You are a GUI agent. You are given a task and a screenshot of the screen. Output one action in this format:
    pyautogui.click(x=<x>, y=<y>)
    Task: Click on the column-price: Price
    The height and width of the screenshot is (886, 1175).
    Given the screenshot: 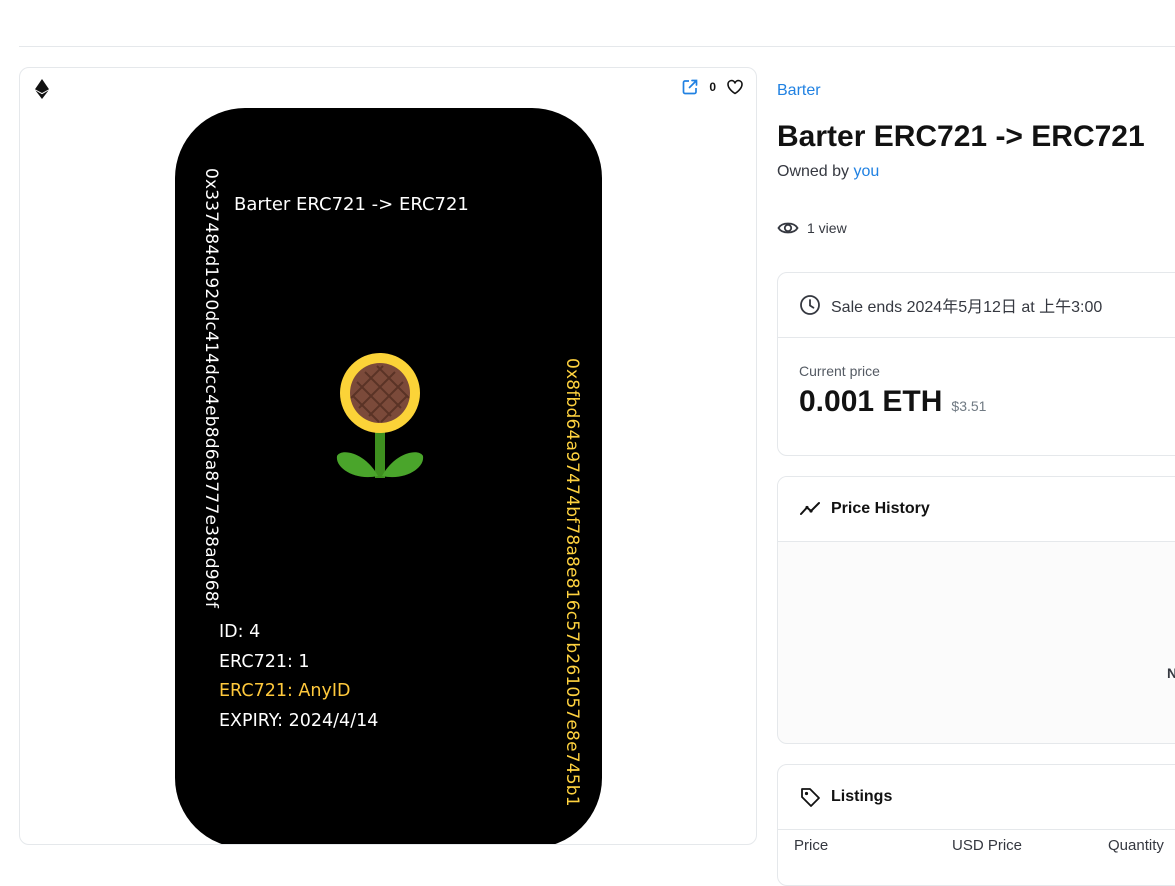 What is the action you would take?
    pyautogui.click(x=811, y=845)
    